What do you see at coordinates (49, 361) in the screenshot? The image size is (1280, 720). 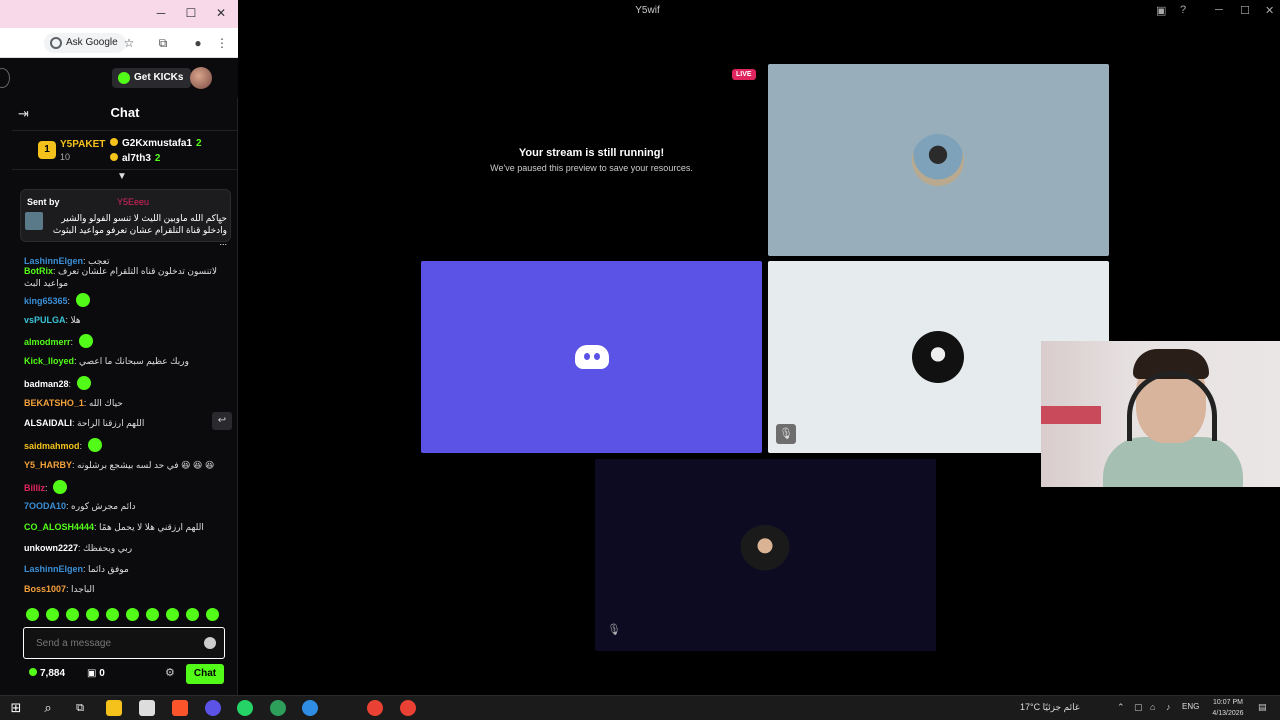 I see `chat-username: Kick_lloyed` at bounding box center [49, 361].